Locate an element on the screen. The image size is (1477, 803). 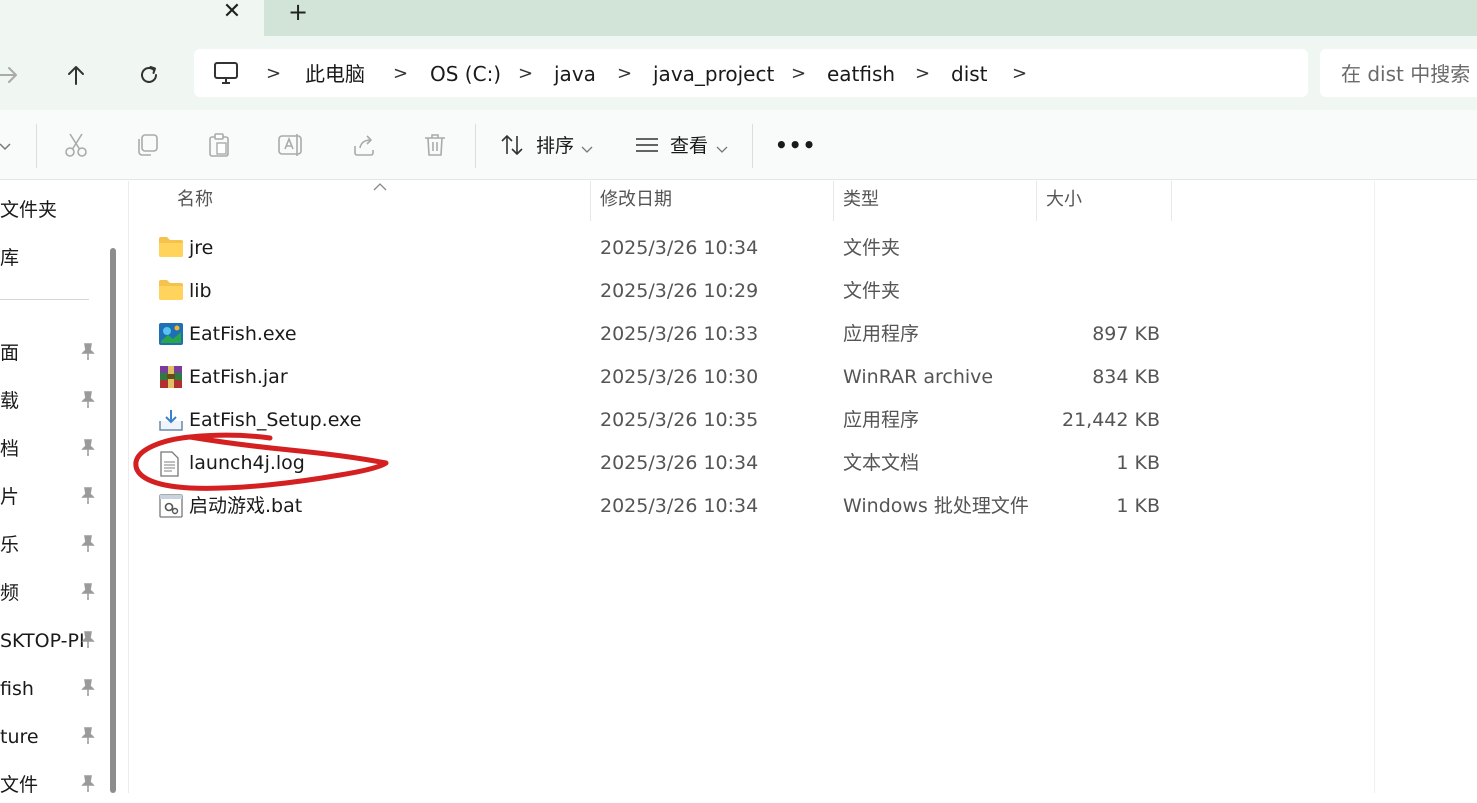
sidebar-item-label: 片 is located at coordinates (10, 497).